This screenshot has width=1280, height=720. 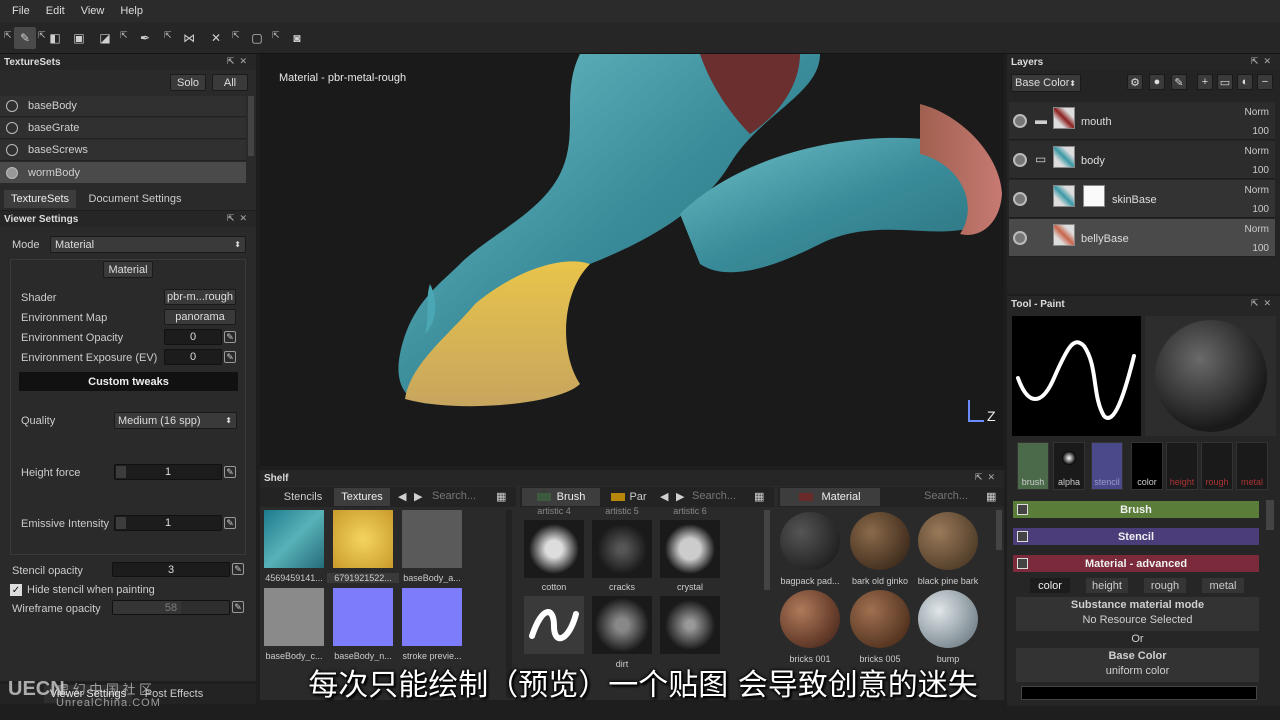 I want to click on custom-tweaks-header: Custom tweaks, so click(x=128, y=381).